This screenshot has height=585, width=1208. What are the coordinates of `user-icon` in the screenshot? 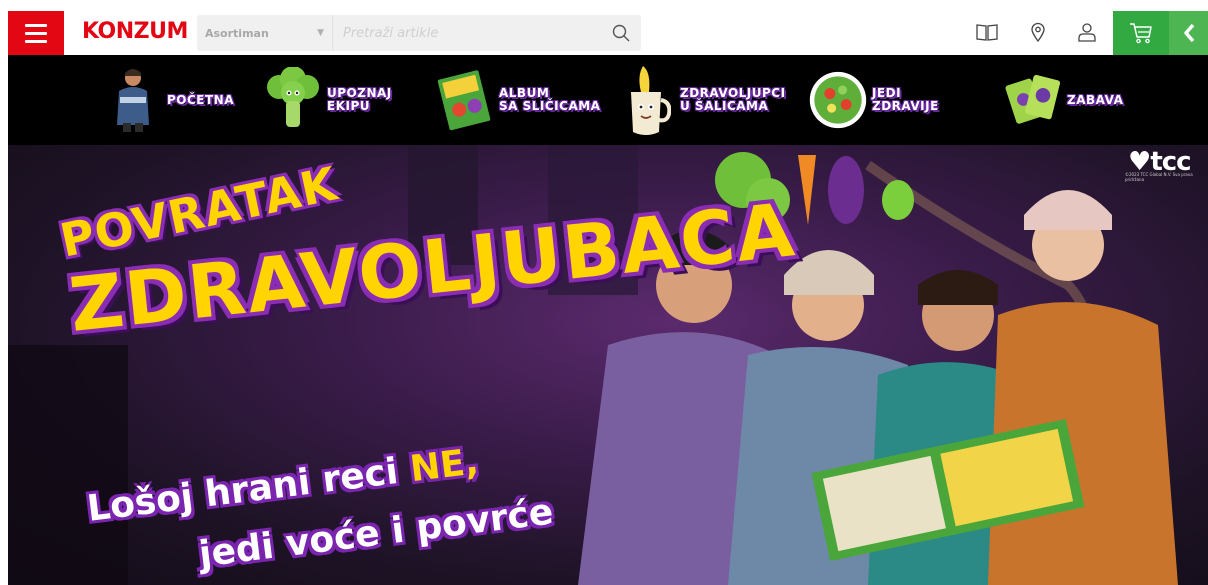 It's located at (1087, 32).